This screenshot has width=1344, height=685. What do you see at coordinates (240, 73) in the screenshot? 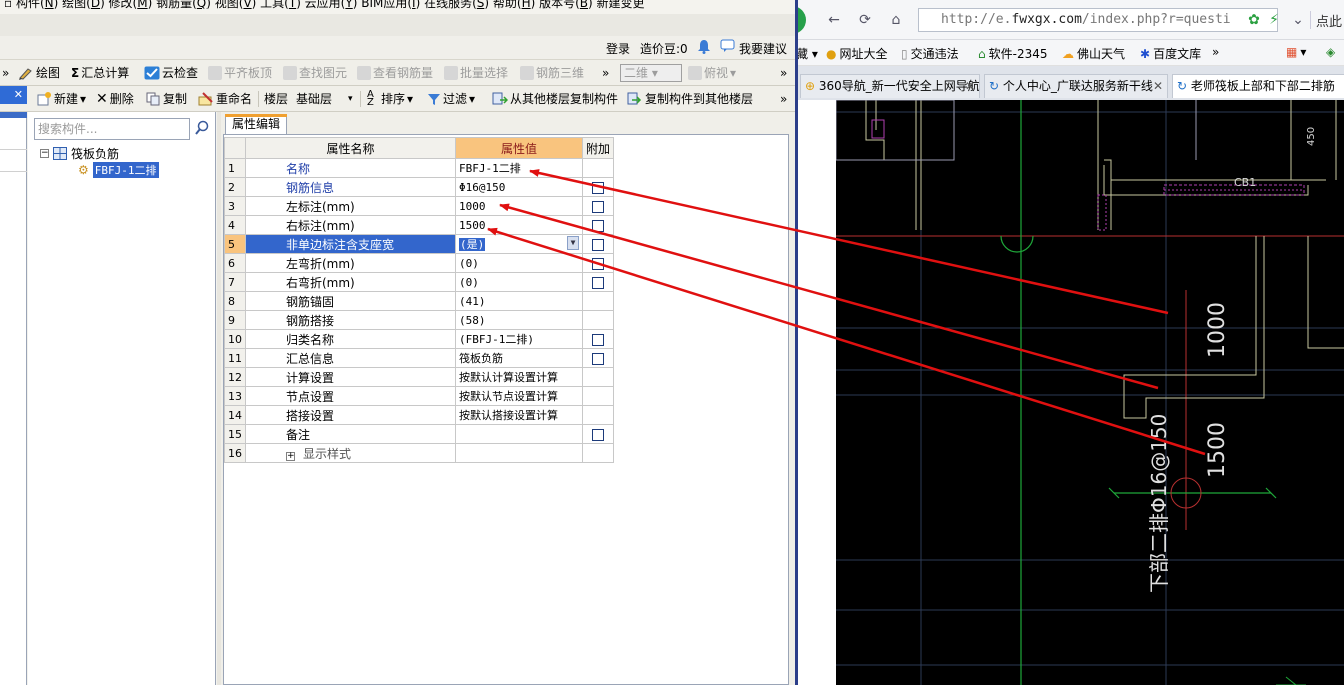
I see `align-top-button: 平齐板顶` at bounding box center [240, 73].